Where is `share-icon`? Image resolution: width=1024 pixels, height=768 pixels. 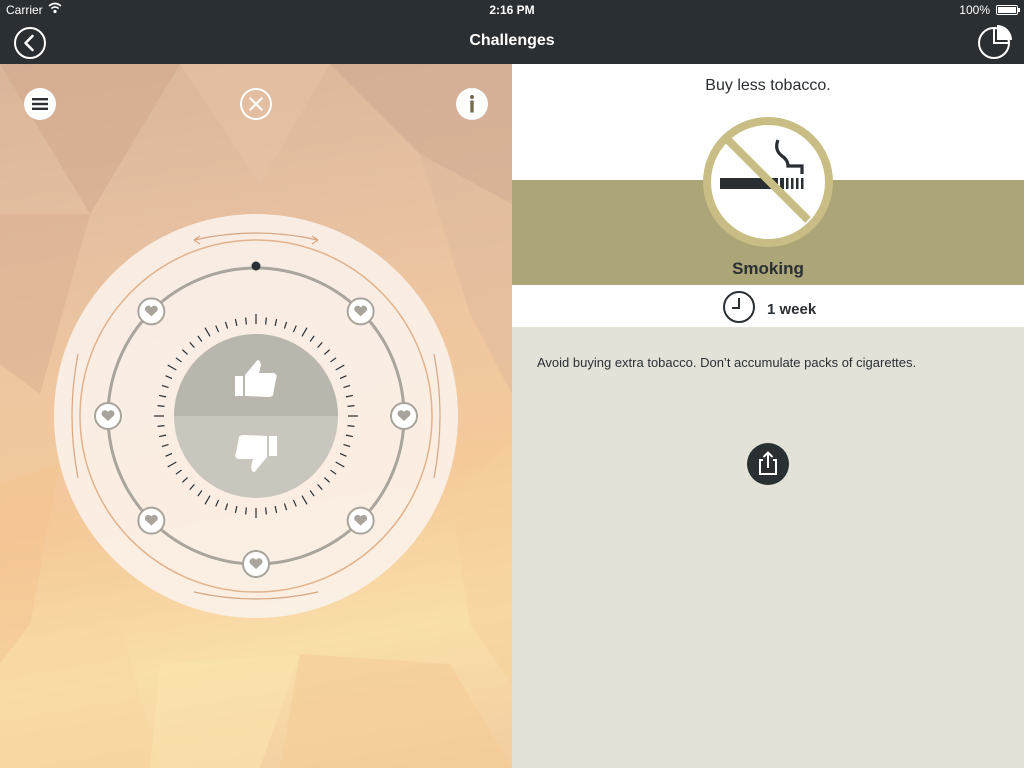
share-icon is located at coordinates (768, 464).